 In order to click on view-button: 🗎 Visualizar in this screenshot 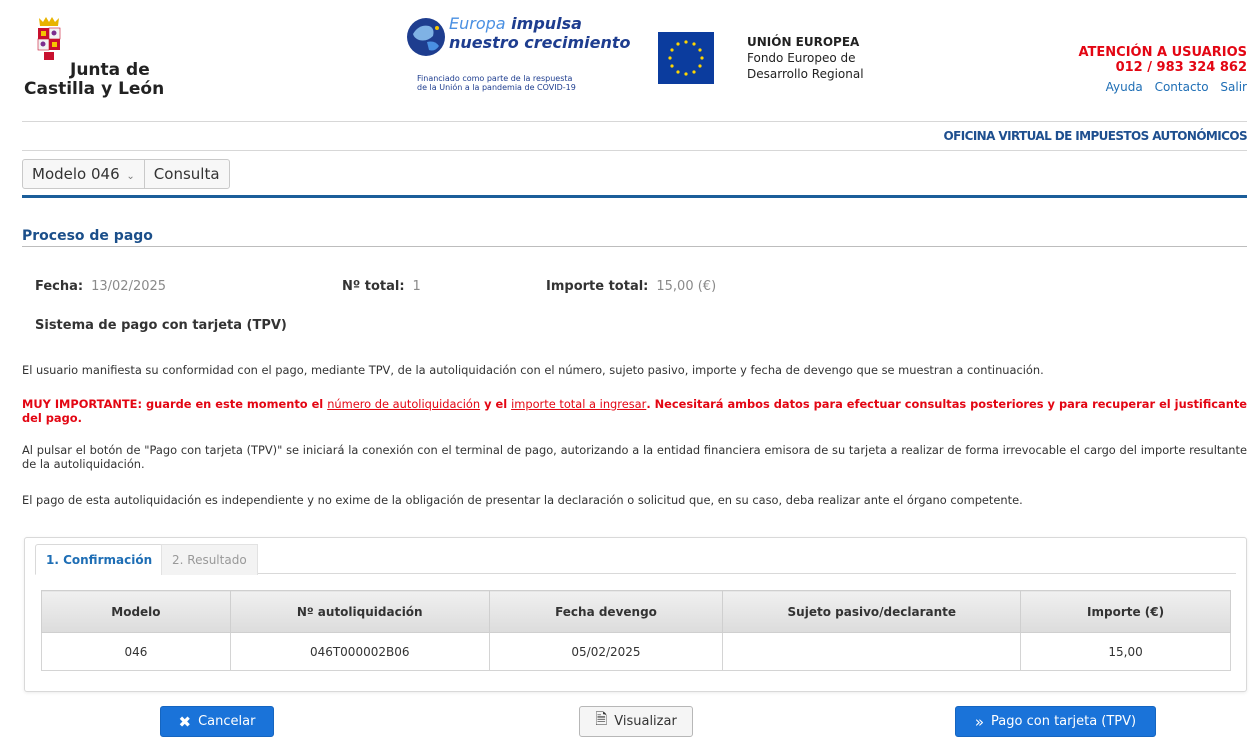, I will do `click(636, 721)`.